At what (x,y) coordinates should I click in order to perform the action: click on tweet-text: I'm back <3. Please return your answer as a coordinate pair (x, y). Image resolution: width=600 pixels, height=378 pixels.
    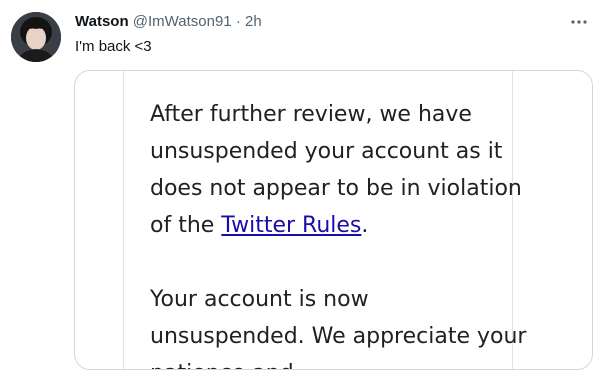
    Looking at the image, I should click on (113, 46).